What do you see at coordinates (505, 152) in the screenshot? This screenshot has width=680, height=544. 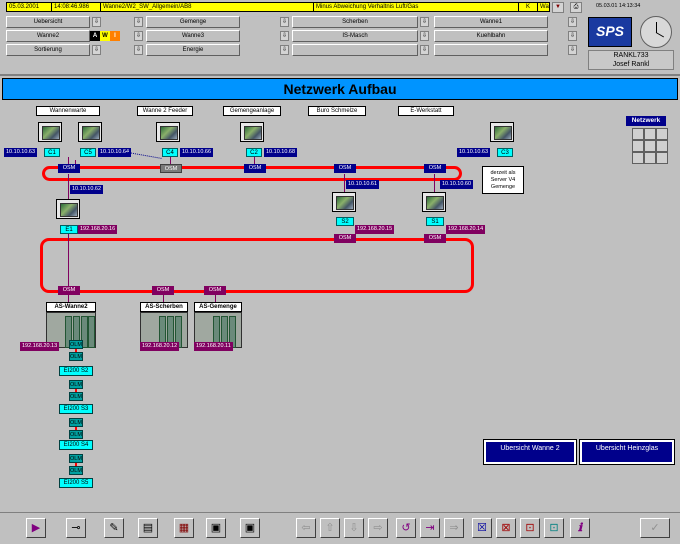 I see `node-c3: C3` at bounding box center [505, 152].